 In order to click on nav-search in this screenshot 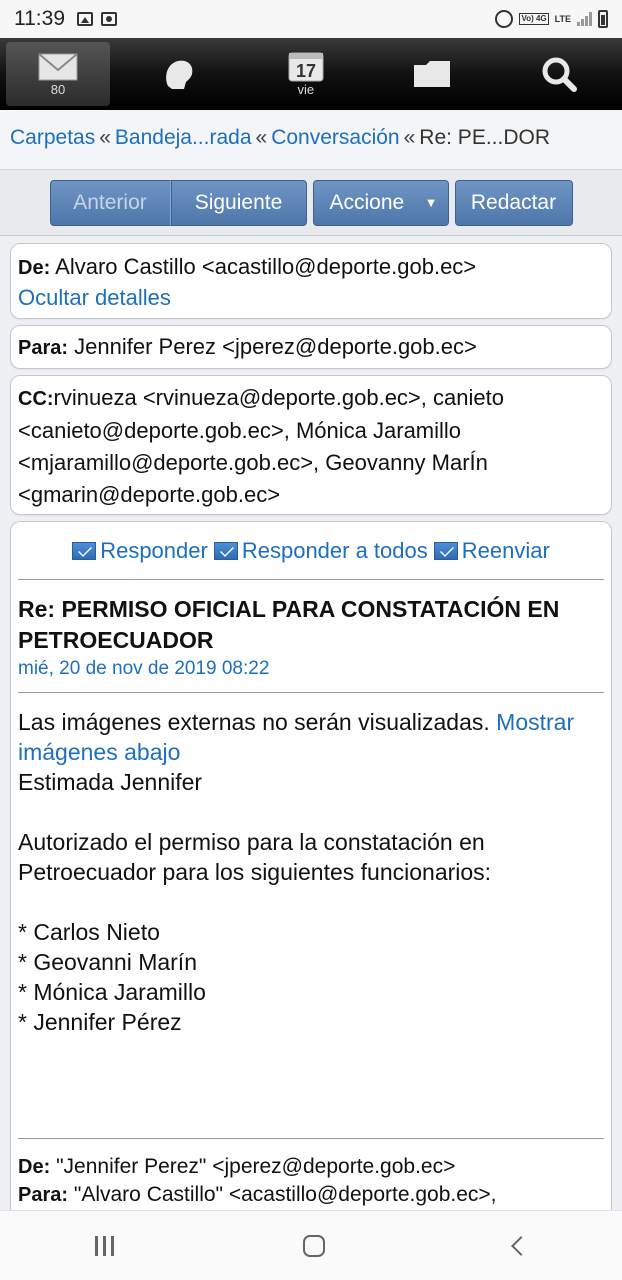, I will do `click(559, 74)`.